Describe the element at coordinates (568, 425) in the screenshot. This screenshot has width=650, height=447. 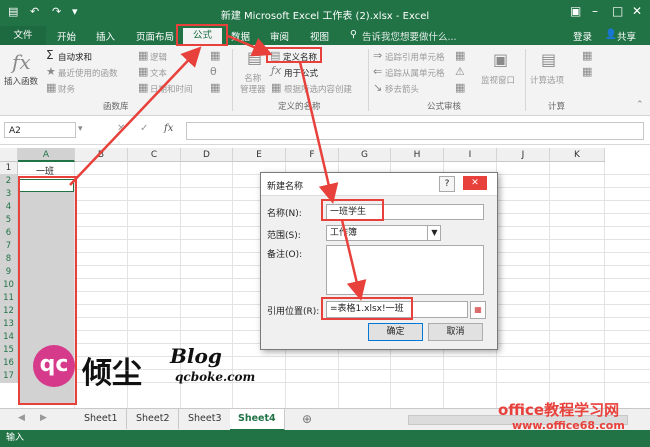
I see `watermark-office-url: www.office68.com` at that location.